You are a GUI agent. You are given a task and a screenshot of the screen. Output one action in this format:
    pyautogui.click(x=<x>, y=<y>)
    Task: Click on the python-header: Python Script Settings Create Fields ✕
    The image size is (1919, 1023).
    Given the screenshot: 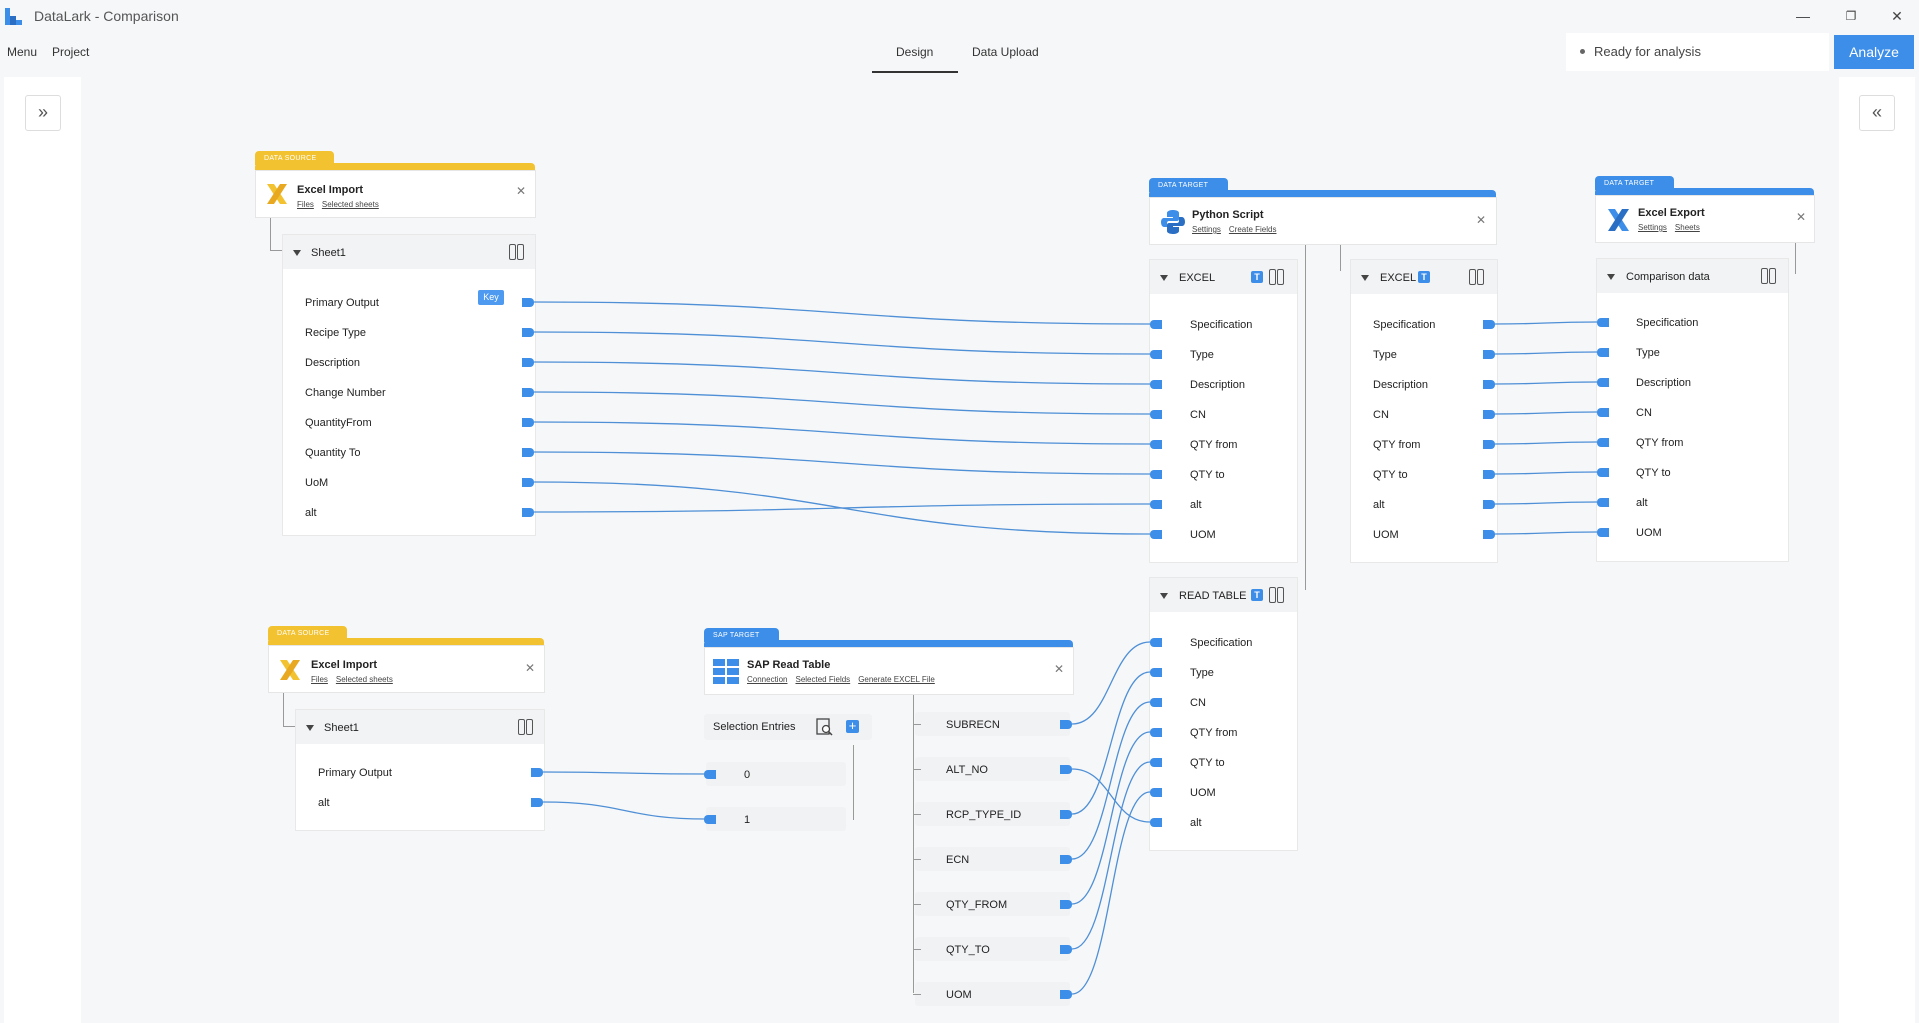 What is the action you would take?
    pyautogui.click(x=1323, y=221)
    